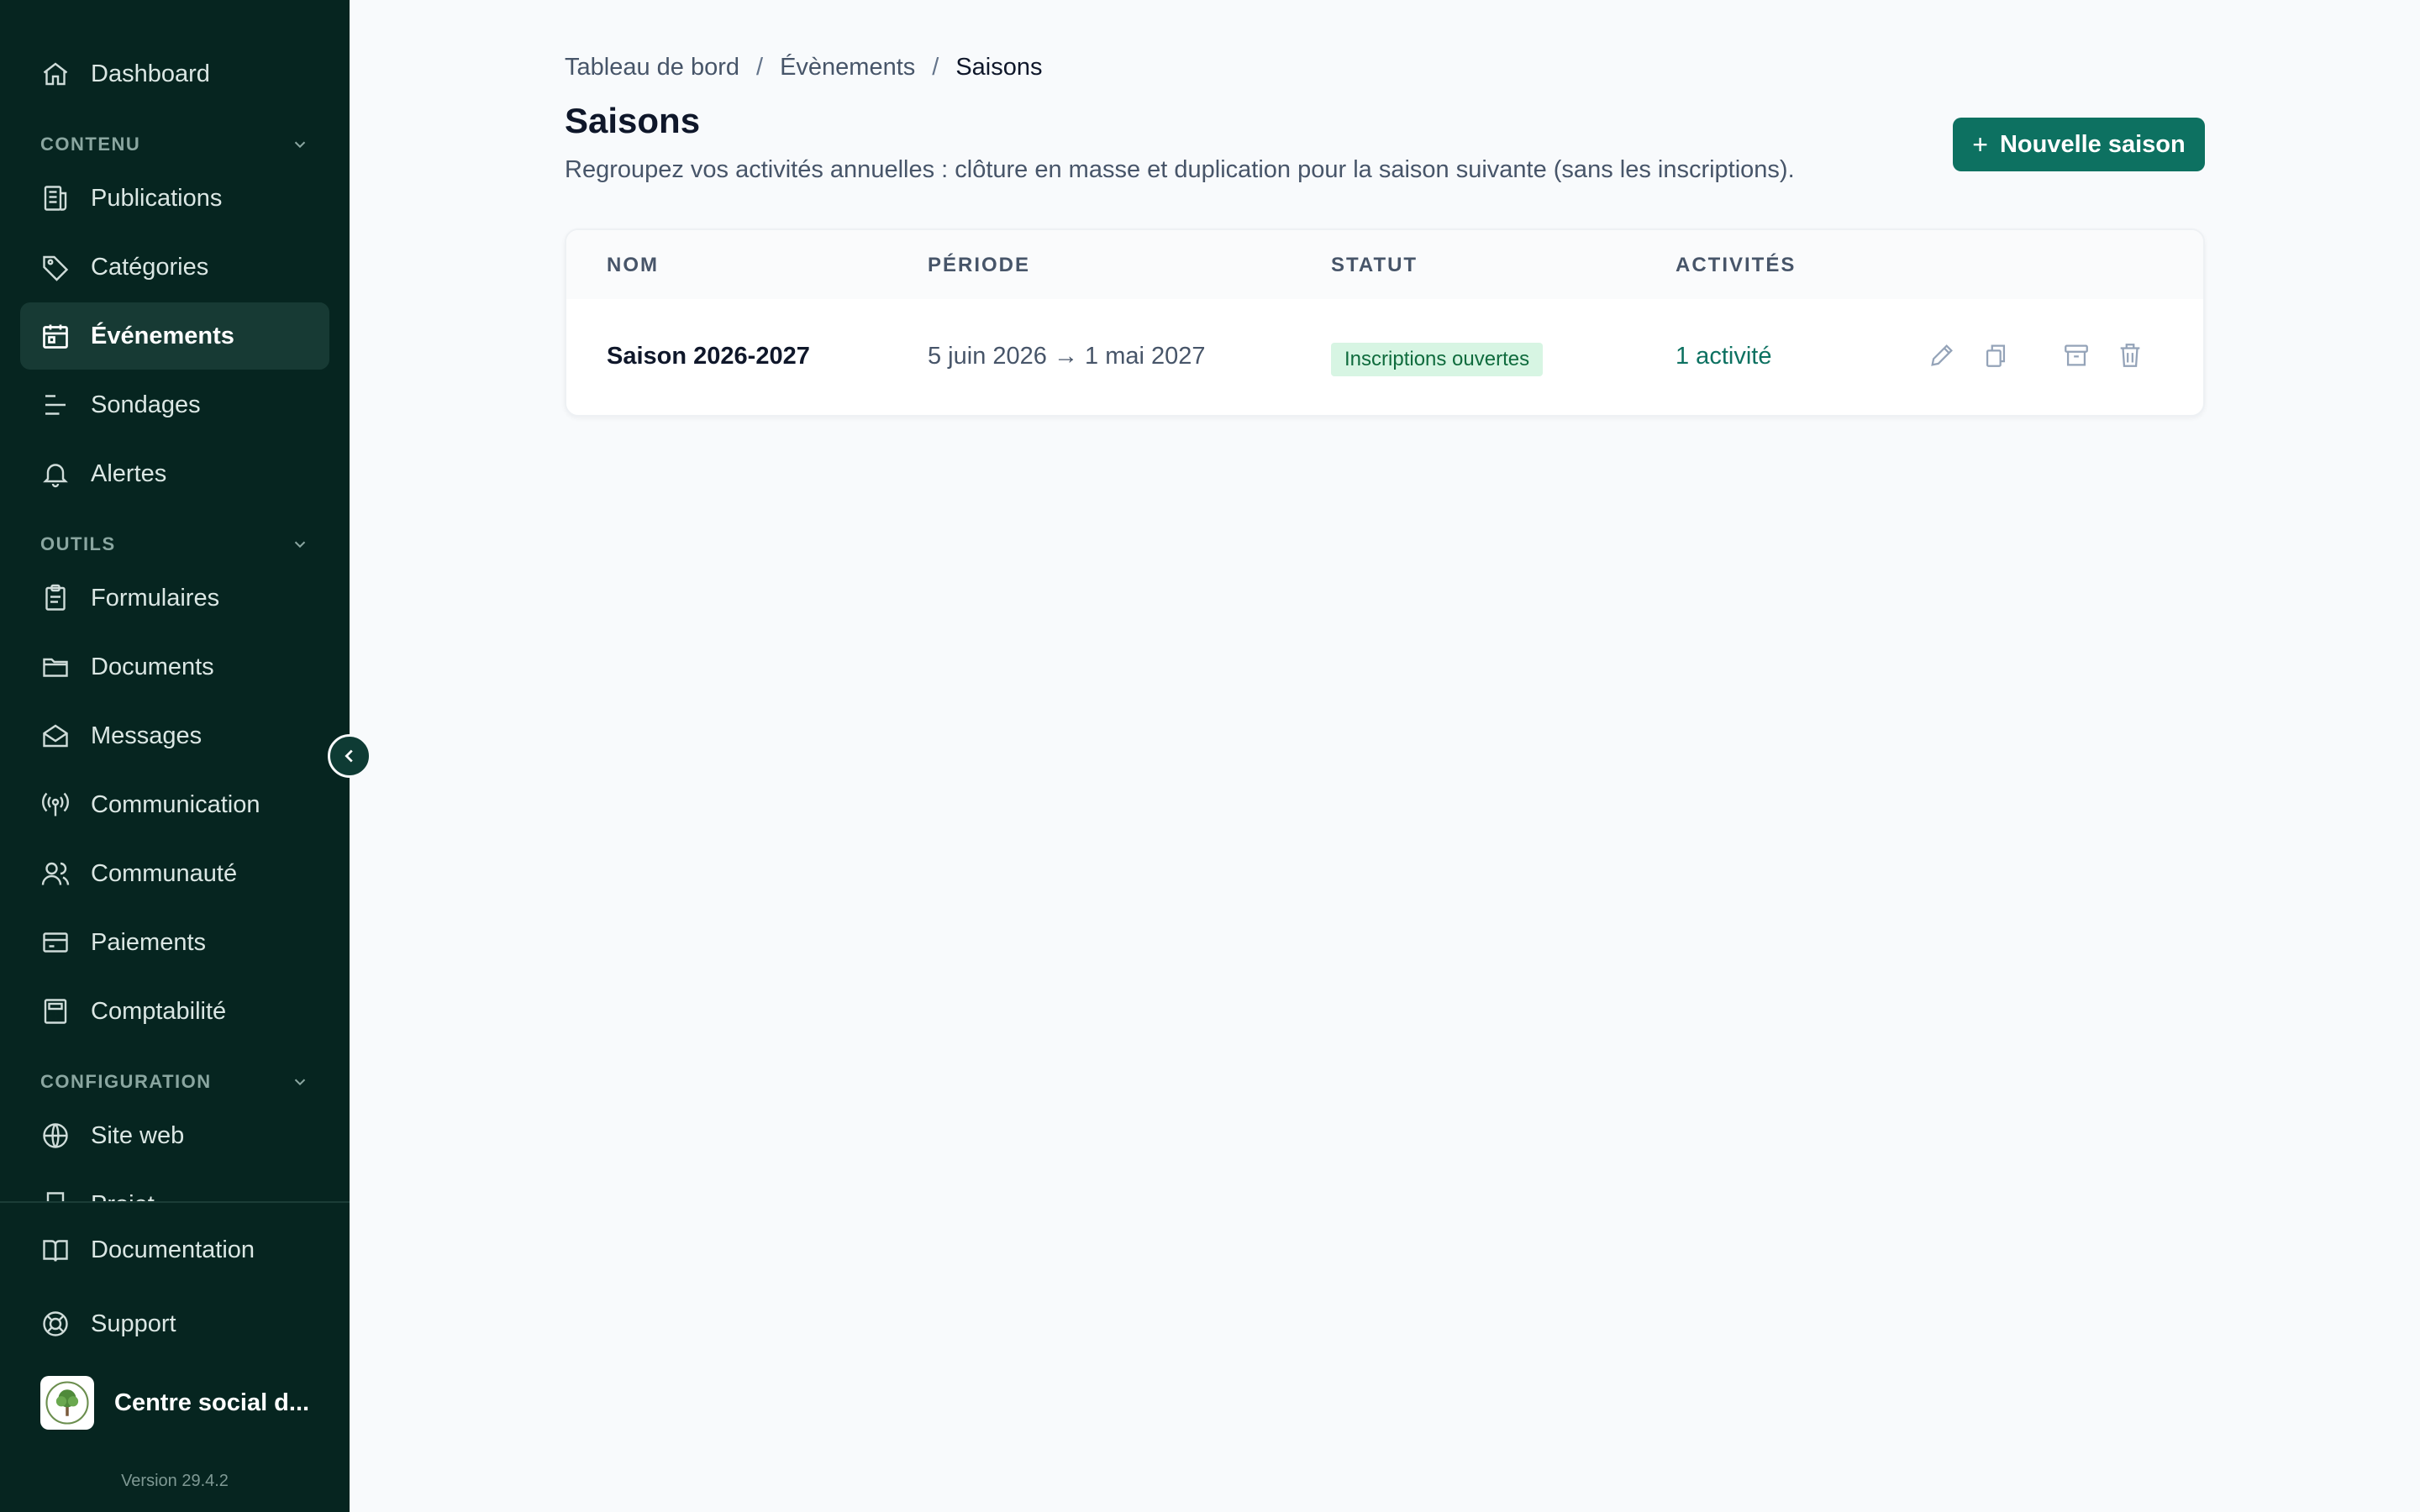  I want to click on pencil-icon, so click(1942, 355).